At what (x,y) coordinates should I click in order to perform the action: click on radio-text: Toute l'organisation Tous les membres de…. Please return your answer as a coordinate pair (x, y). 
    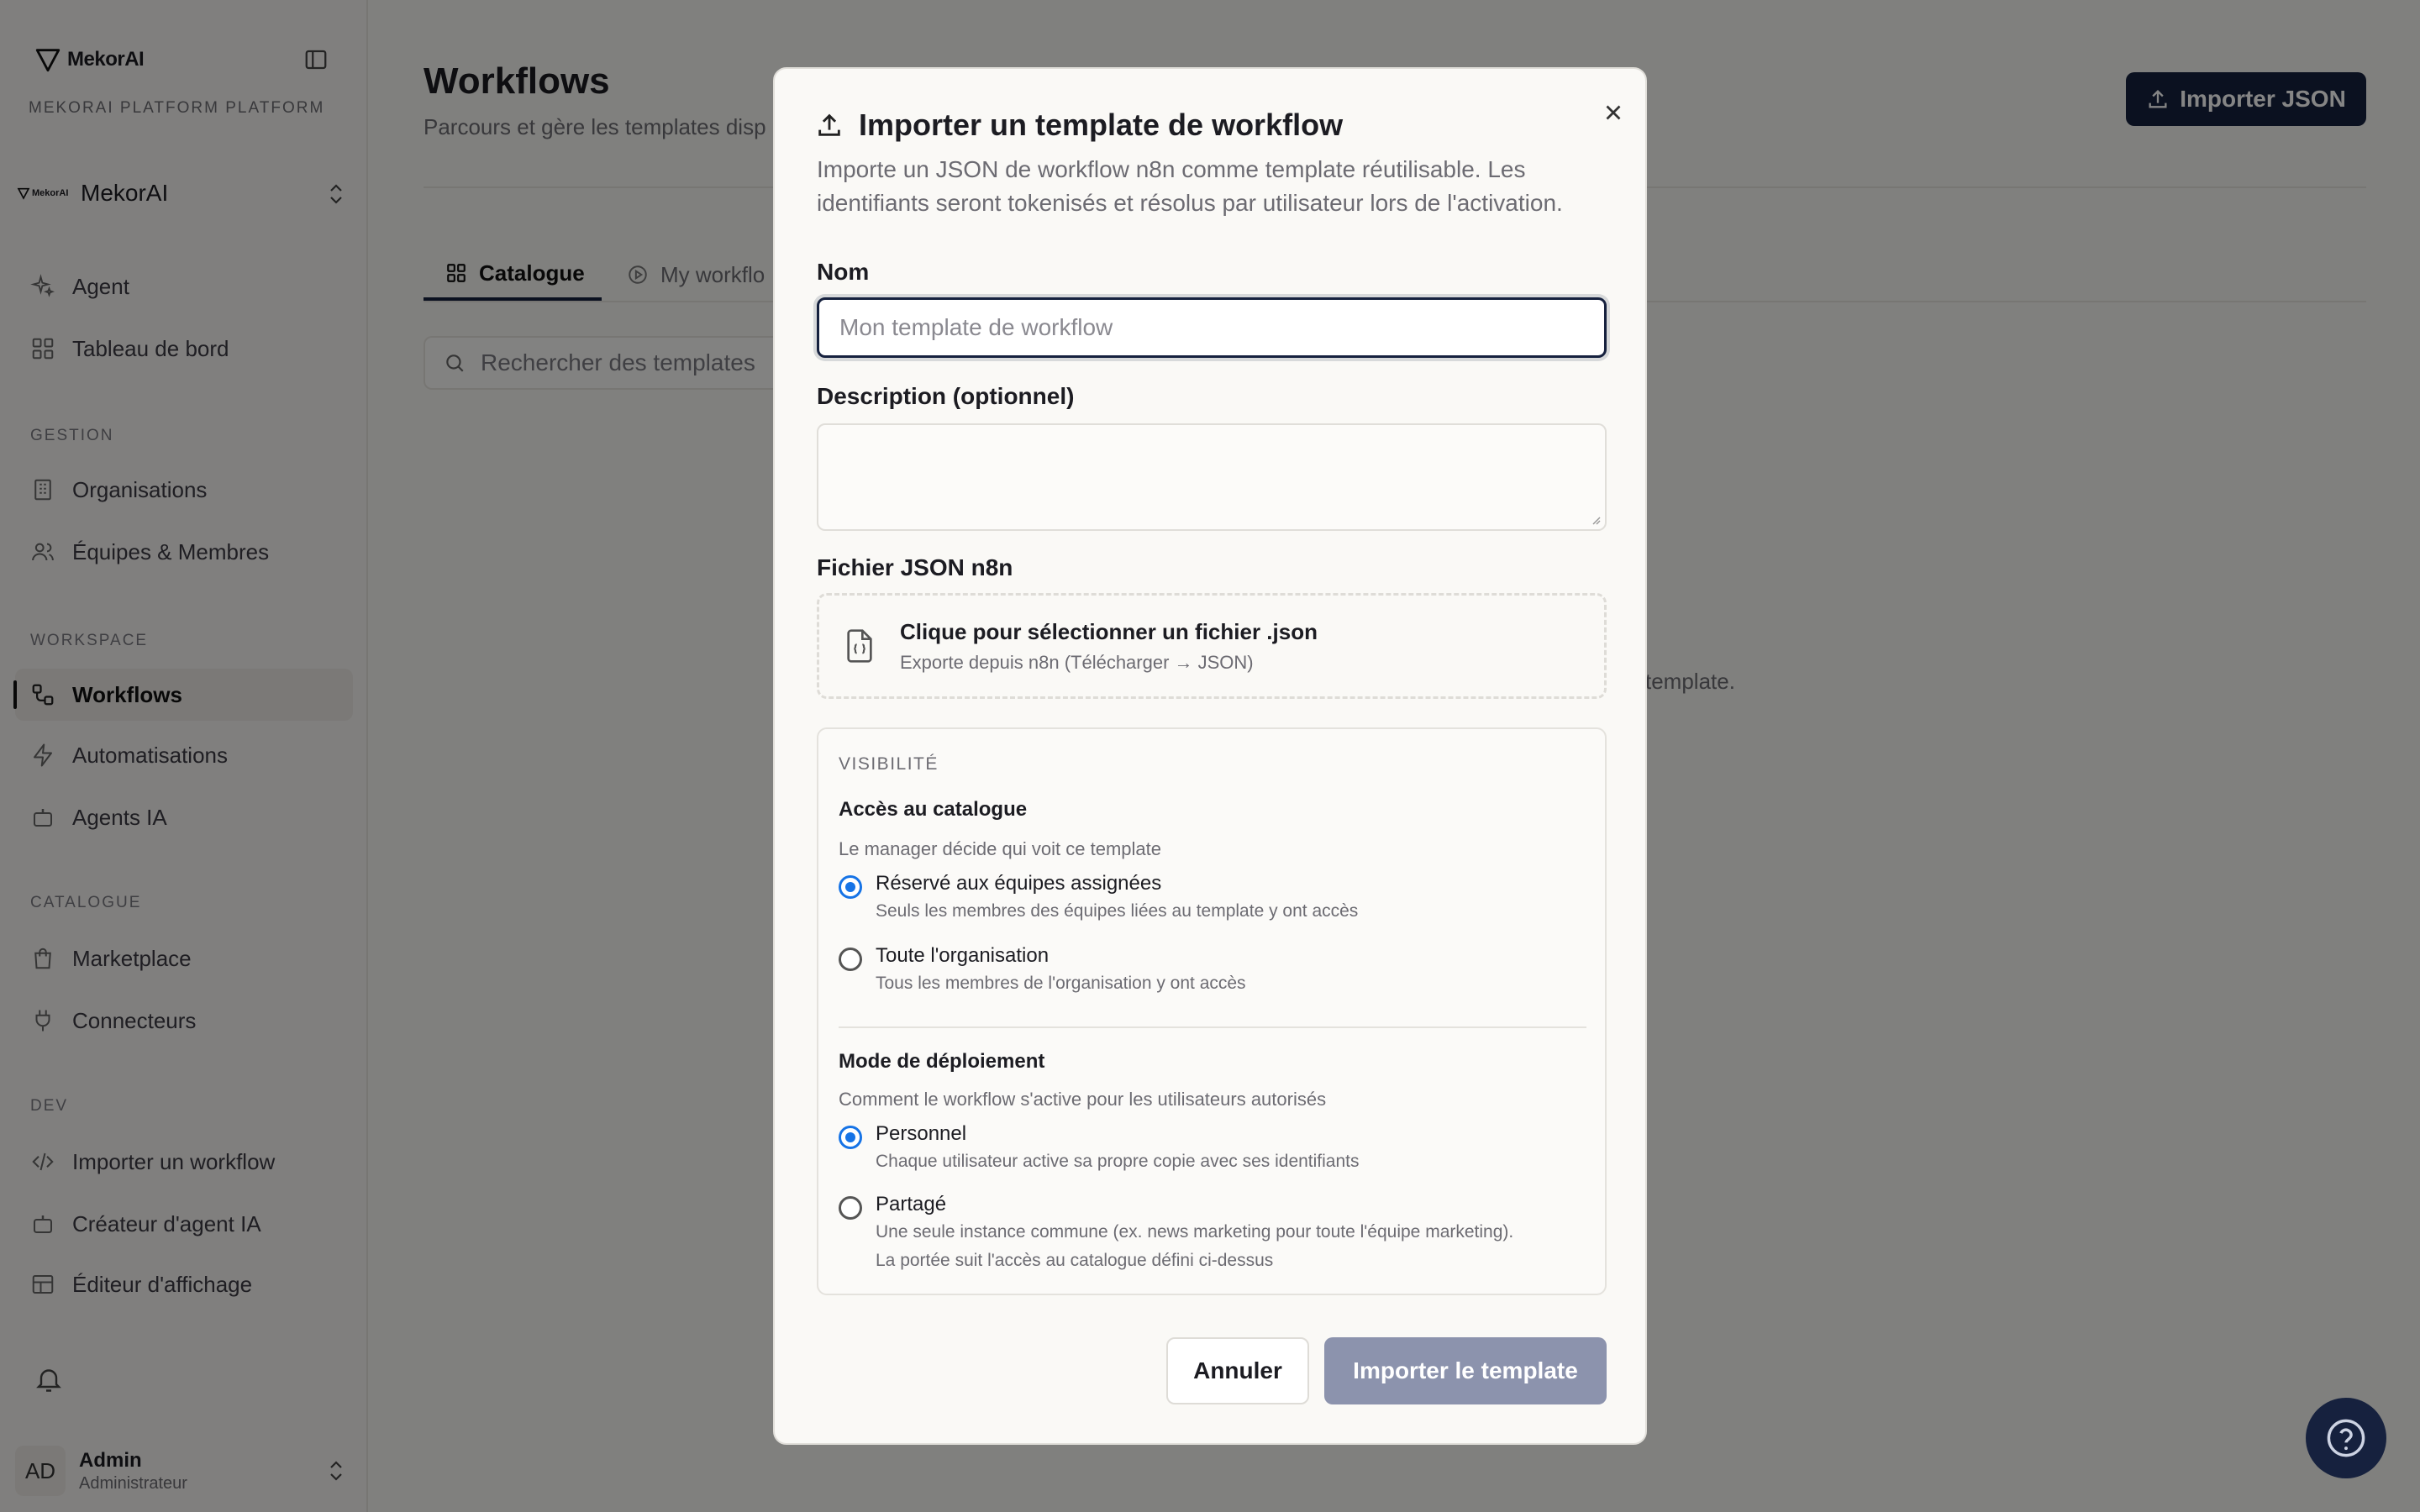
    Looking at the image, I should click on (1061, 971).